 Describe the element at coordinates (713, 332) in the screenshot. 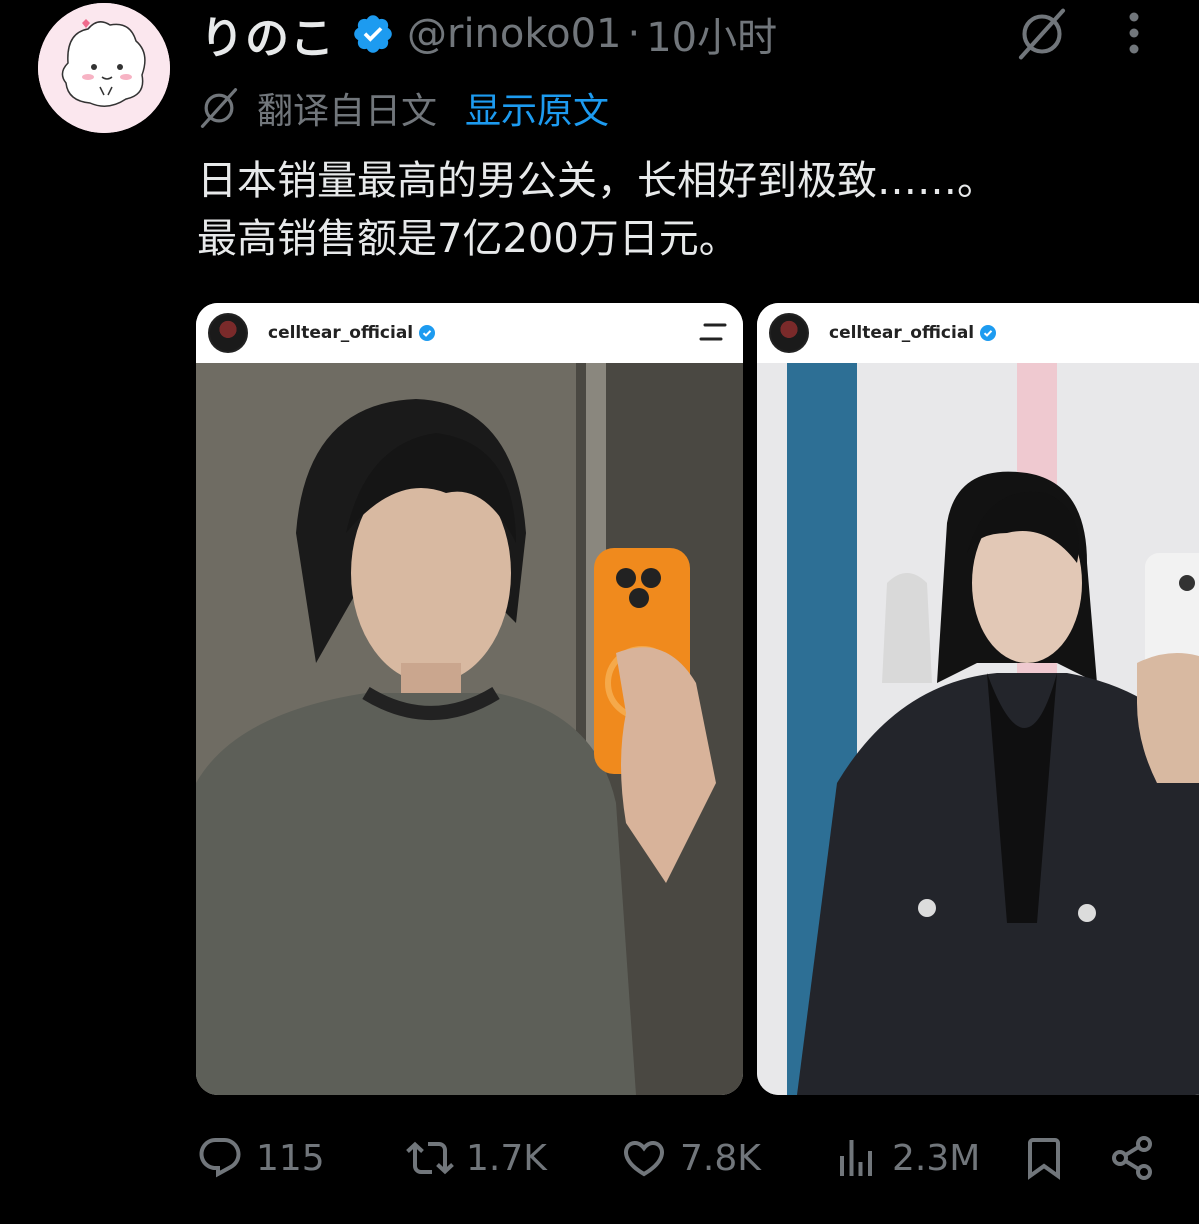

I see `ig-menu-icon` at that location.